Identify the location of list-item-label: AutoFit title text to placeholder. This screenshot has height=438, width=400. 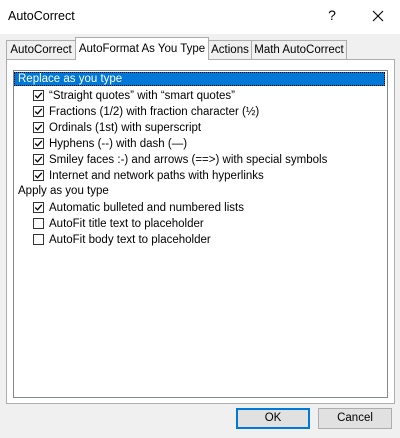
(126, 223).